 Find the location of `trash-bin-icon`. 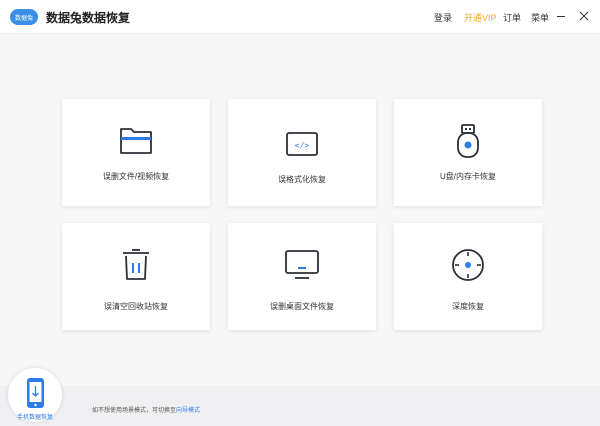

trash-bin-icon is located at coordinates (136, 264).